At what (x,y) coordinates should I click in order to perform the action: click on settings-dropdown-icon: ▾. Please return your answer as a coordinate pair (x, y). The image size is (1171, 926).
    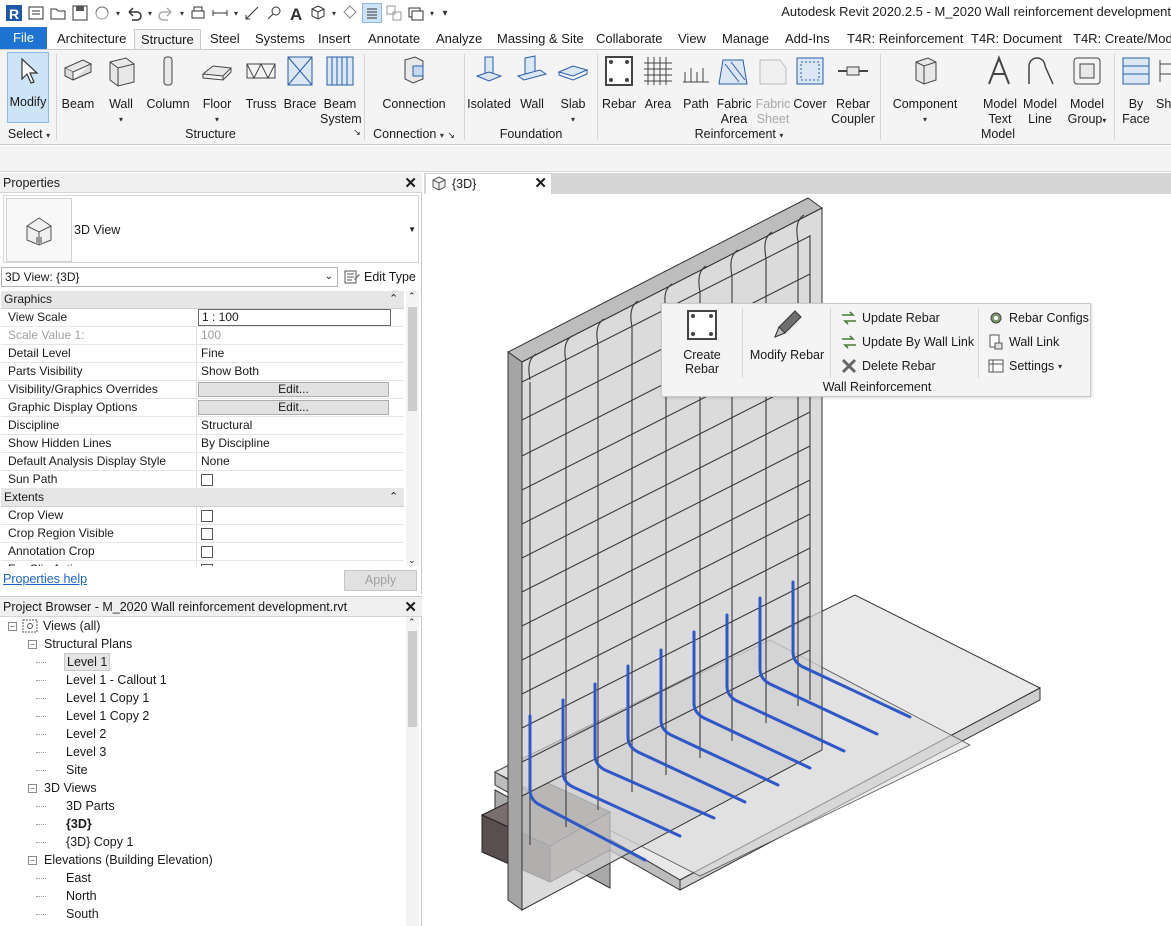
    Looking at the image, I should click on (1060, 366).